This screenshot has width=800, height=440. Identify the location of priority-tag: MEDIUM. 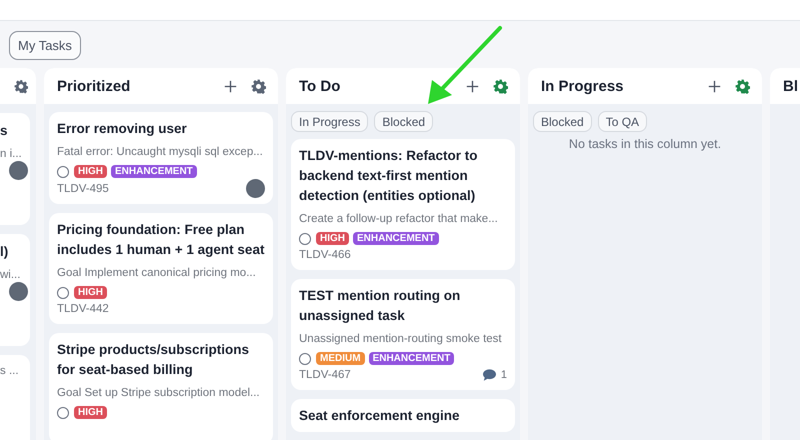
(340, 358).